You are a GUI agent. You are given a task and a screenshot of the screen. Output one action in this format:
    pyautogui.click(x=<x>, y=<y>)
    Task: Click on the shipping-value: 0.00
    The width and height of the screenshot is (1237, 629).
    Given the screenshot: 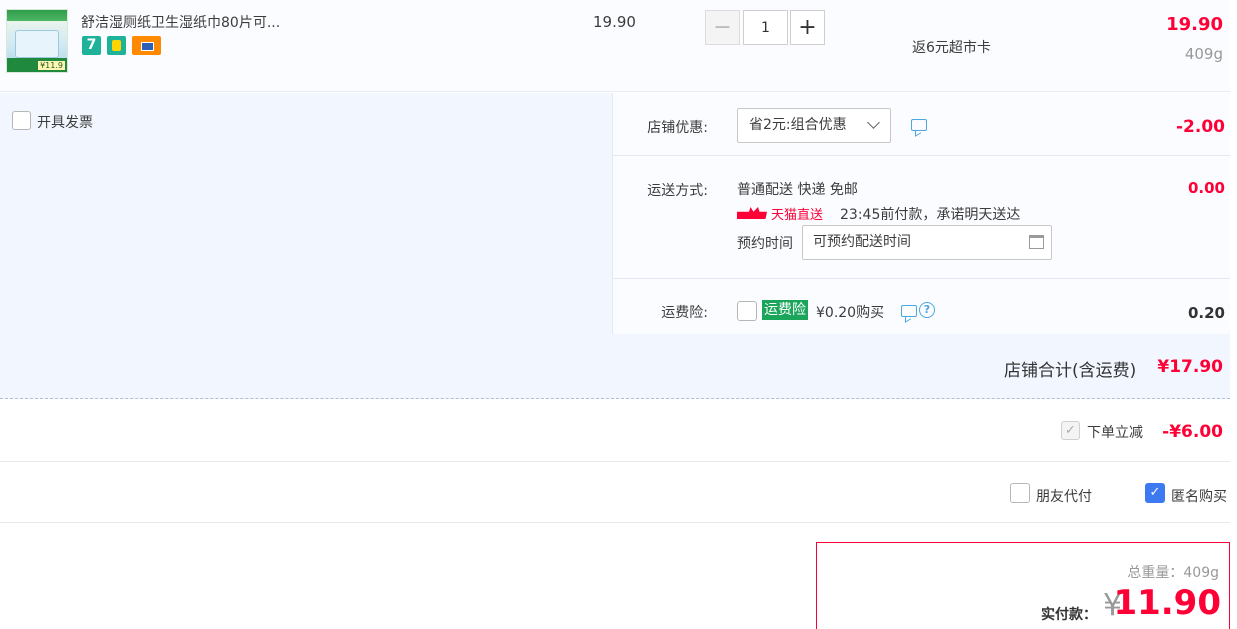 What is the action you would take?
    pyautogui.click(x=1206, y=188)
    